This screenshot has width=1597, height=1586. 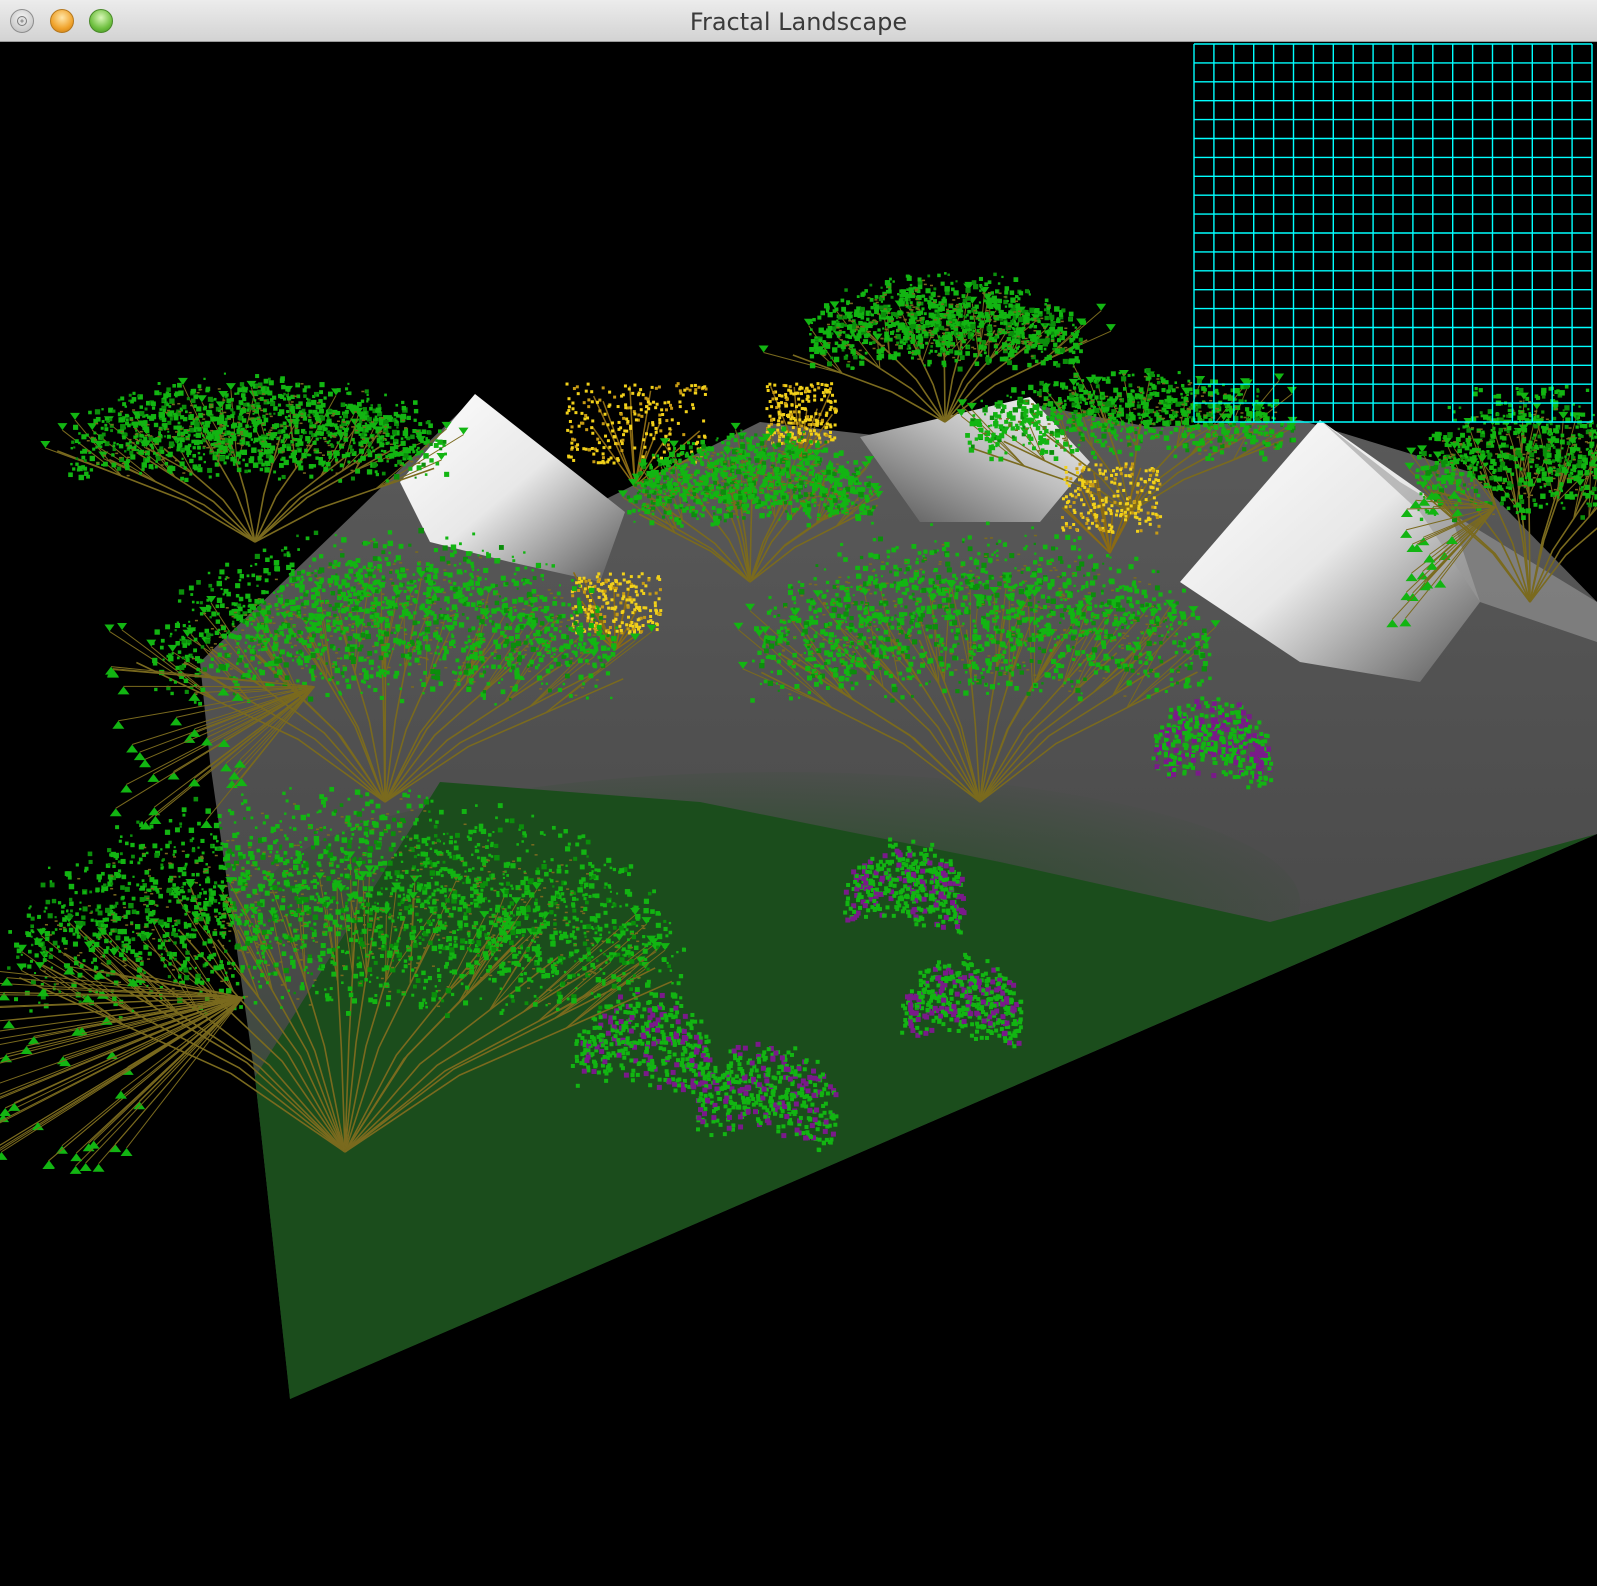 What do you see at coordinates (780, 902) in the screenshot?
I see `terrain-fog` at bounding box center [780, 902].